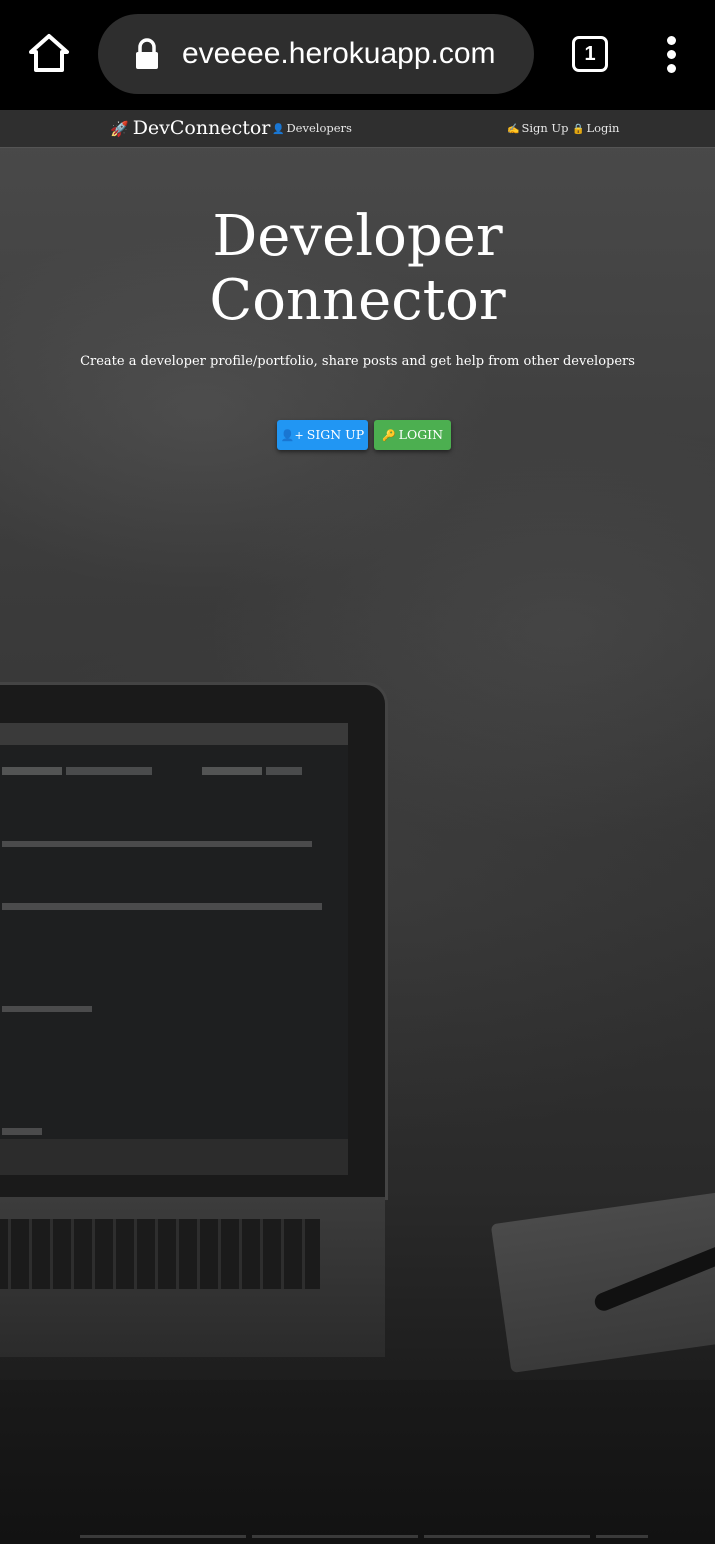 The width and height of the screenshot is (715, 1544). What do you see at coordinates (590, 54) in the screenshot?
I see `tab-switcher-icon: 1` at bounding box center [590, 54].